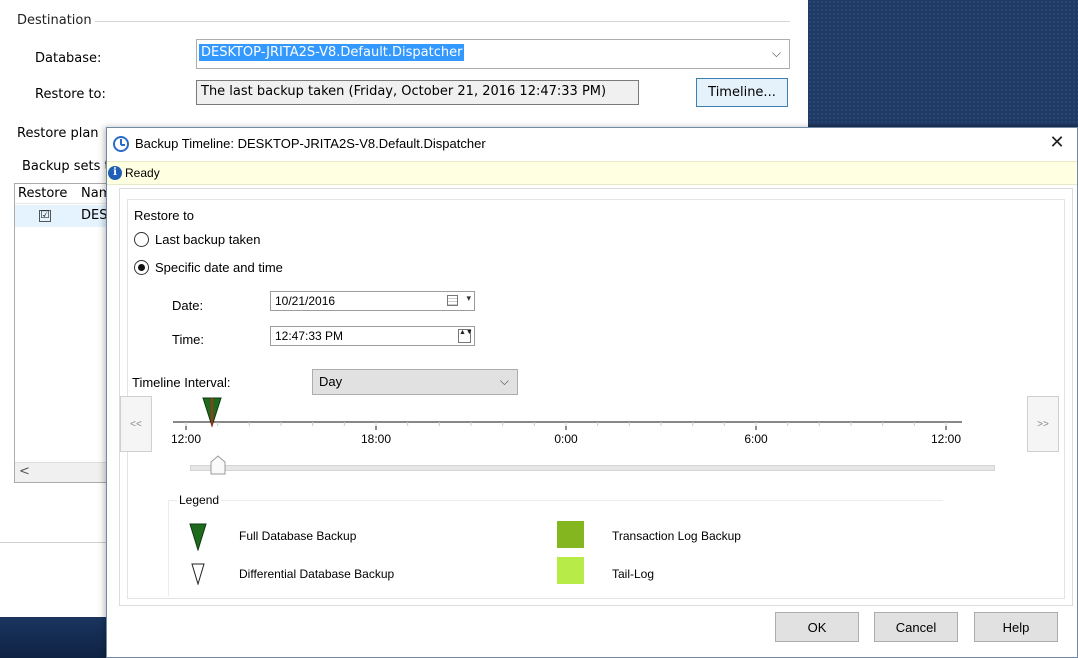 Image resolution: width=1078 pixels, height=658 pixels. What do you see at coordinates (219, 267) in the screenshot?
I see `radio-specific-date-label: Specific date and time` at bounding box center [219, 267].